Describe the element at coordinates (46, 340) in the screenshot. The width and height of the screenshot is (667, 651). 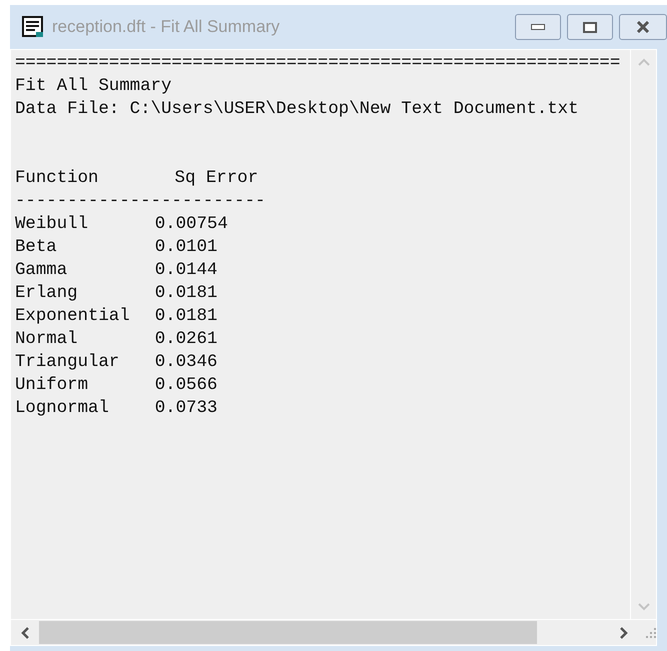
I see `table-cell-text: Normal` at that location.